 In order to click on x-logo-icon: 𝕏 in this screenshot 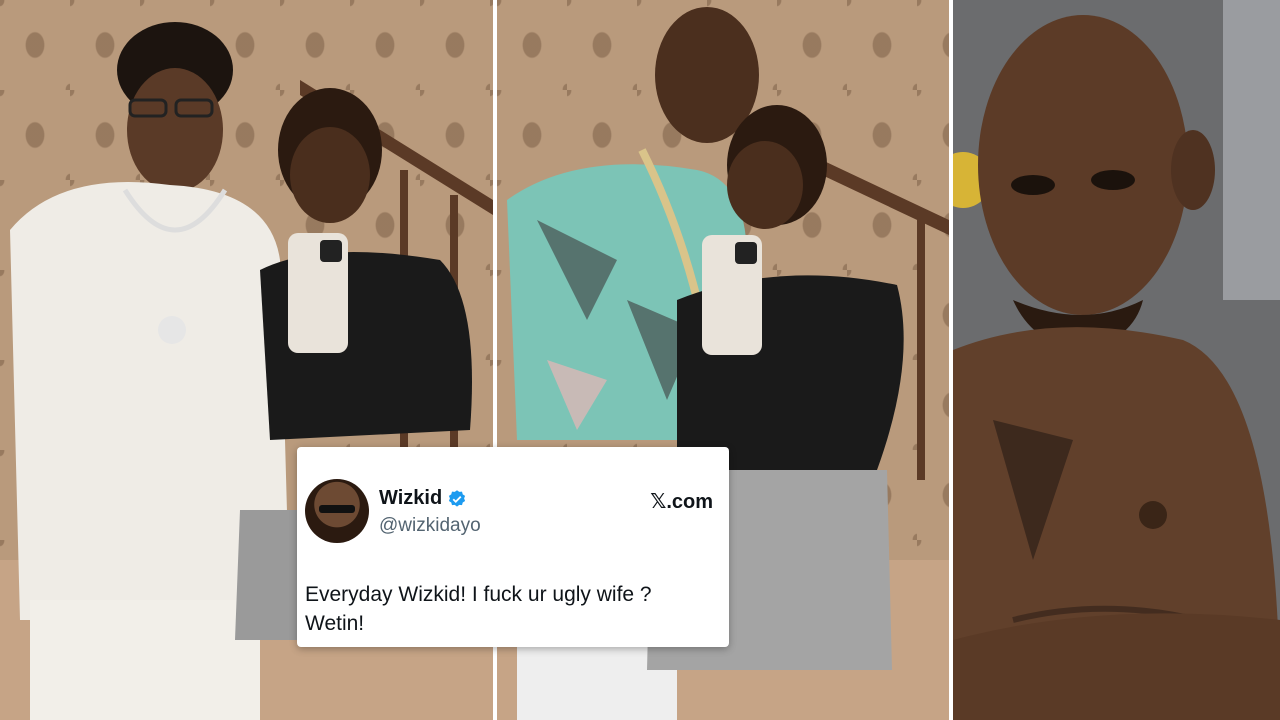, I will do `click(658, 501)`.